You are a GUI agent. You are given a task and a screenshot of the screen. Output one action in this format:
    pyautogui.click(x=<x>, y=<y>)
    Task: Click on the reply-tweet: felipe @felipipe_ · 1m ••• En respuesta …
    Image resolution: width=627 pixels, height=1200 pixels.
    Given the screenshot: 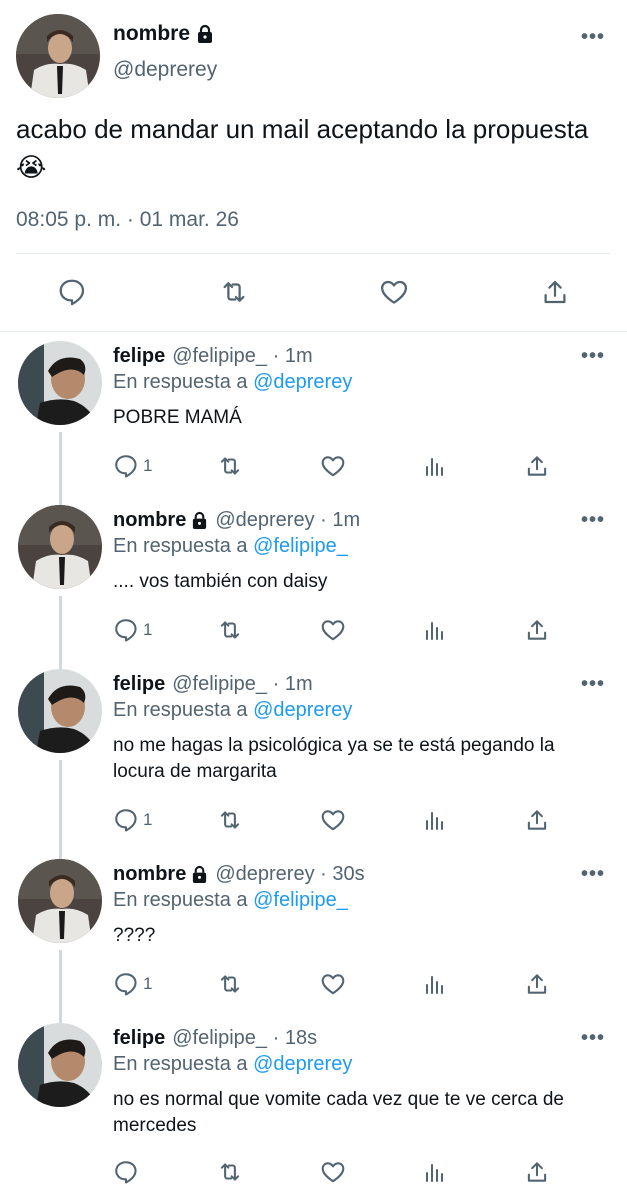 What is the action you would take?
    pyautogui.click(x=313, y=415)
    